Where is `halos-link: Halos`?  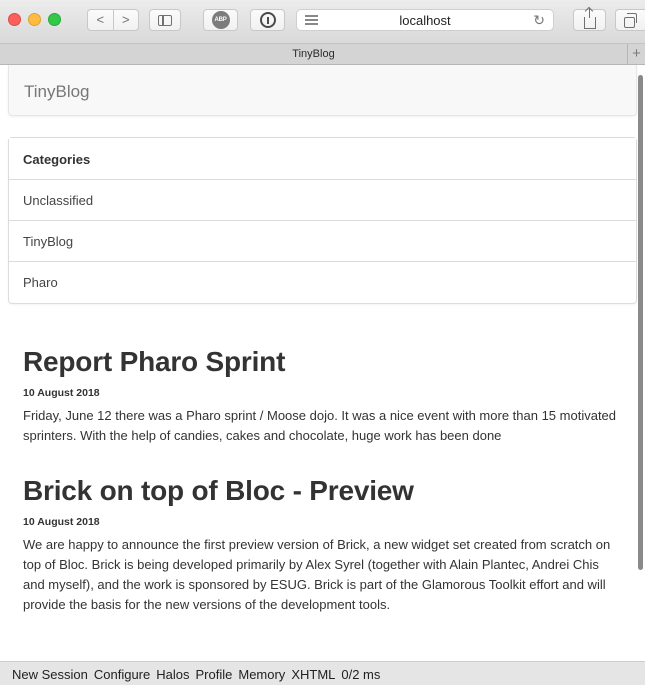 halos-link: Halos is located at coordinates (172, 676).